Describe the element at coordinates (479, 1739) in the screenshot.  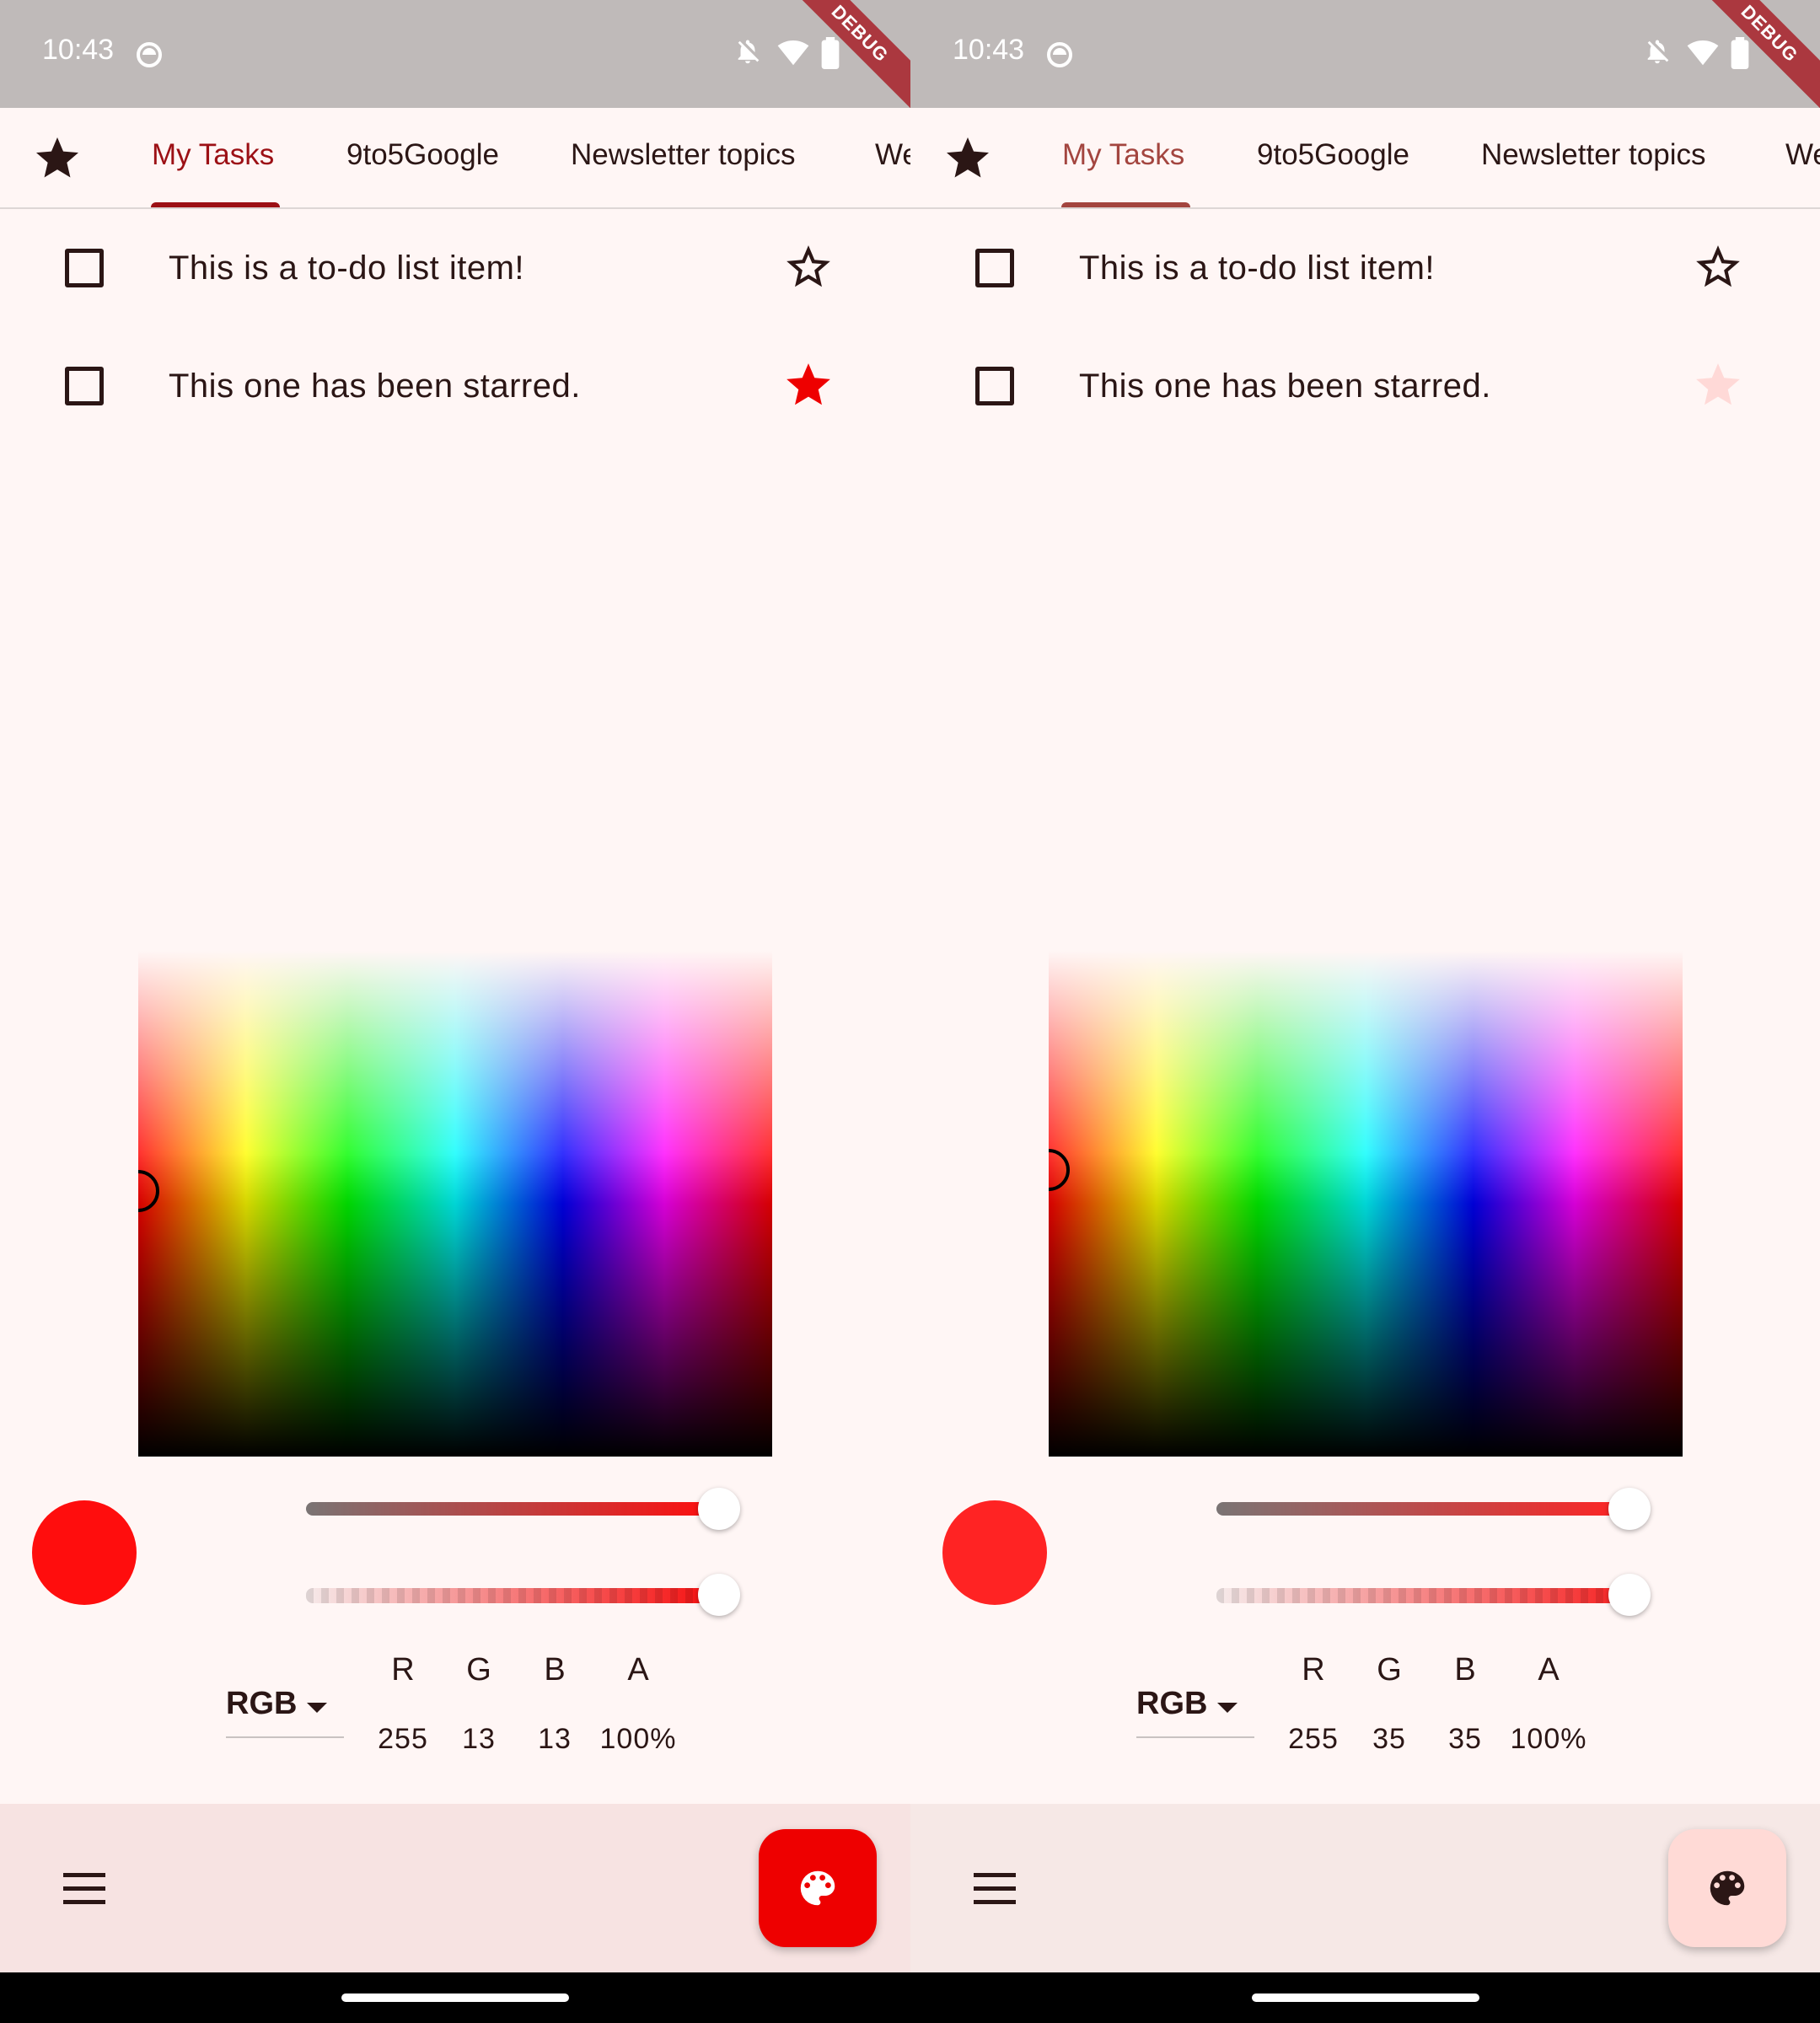
I see `channel-value-g: 13` at that location.